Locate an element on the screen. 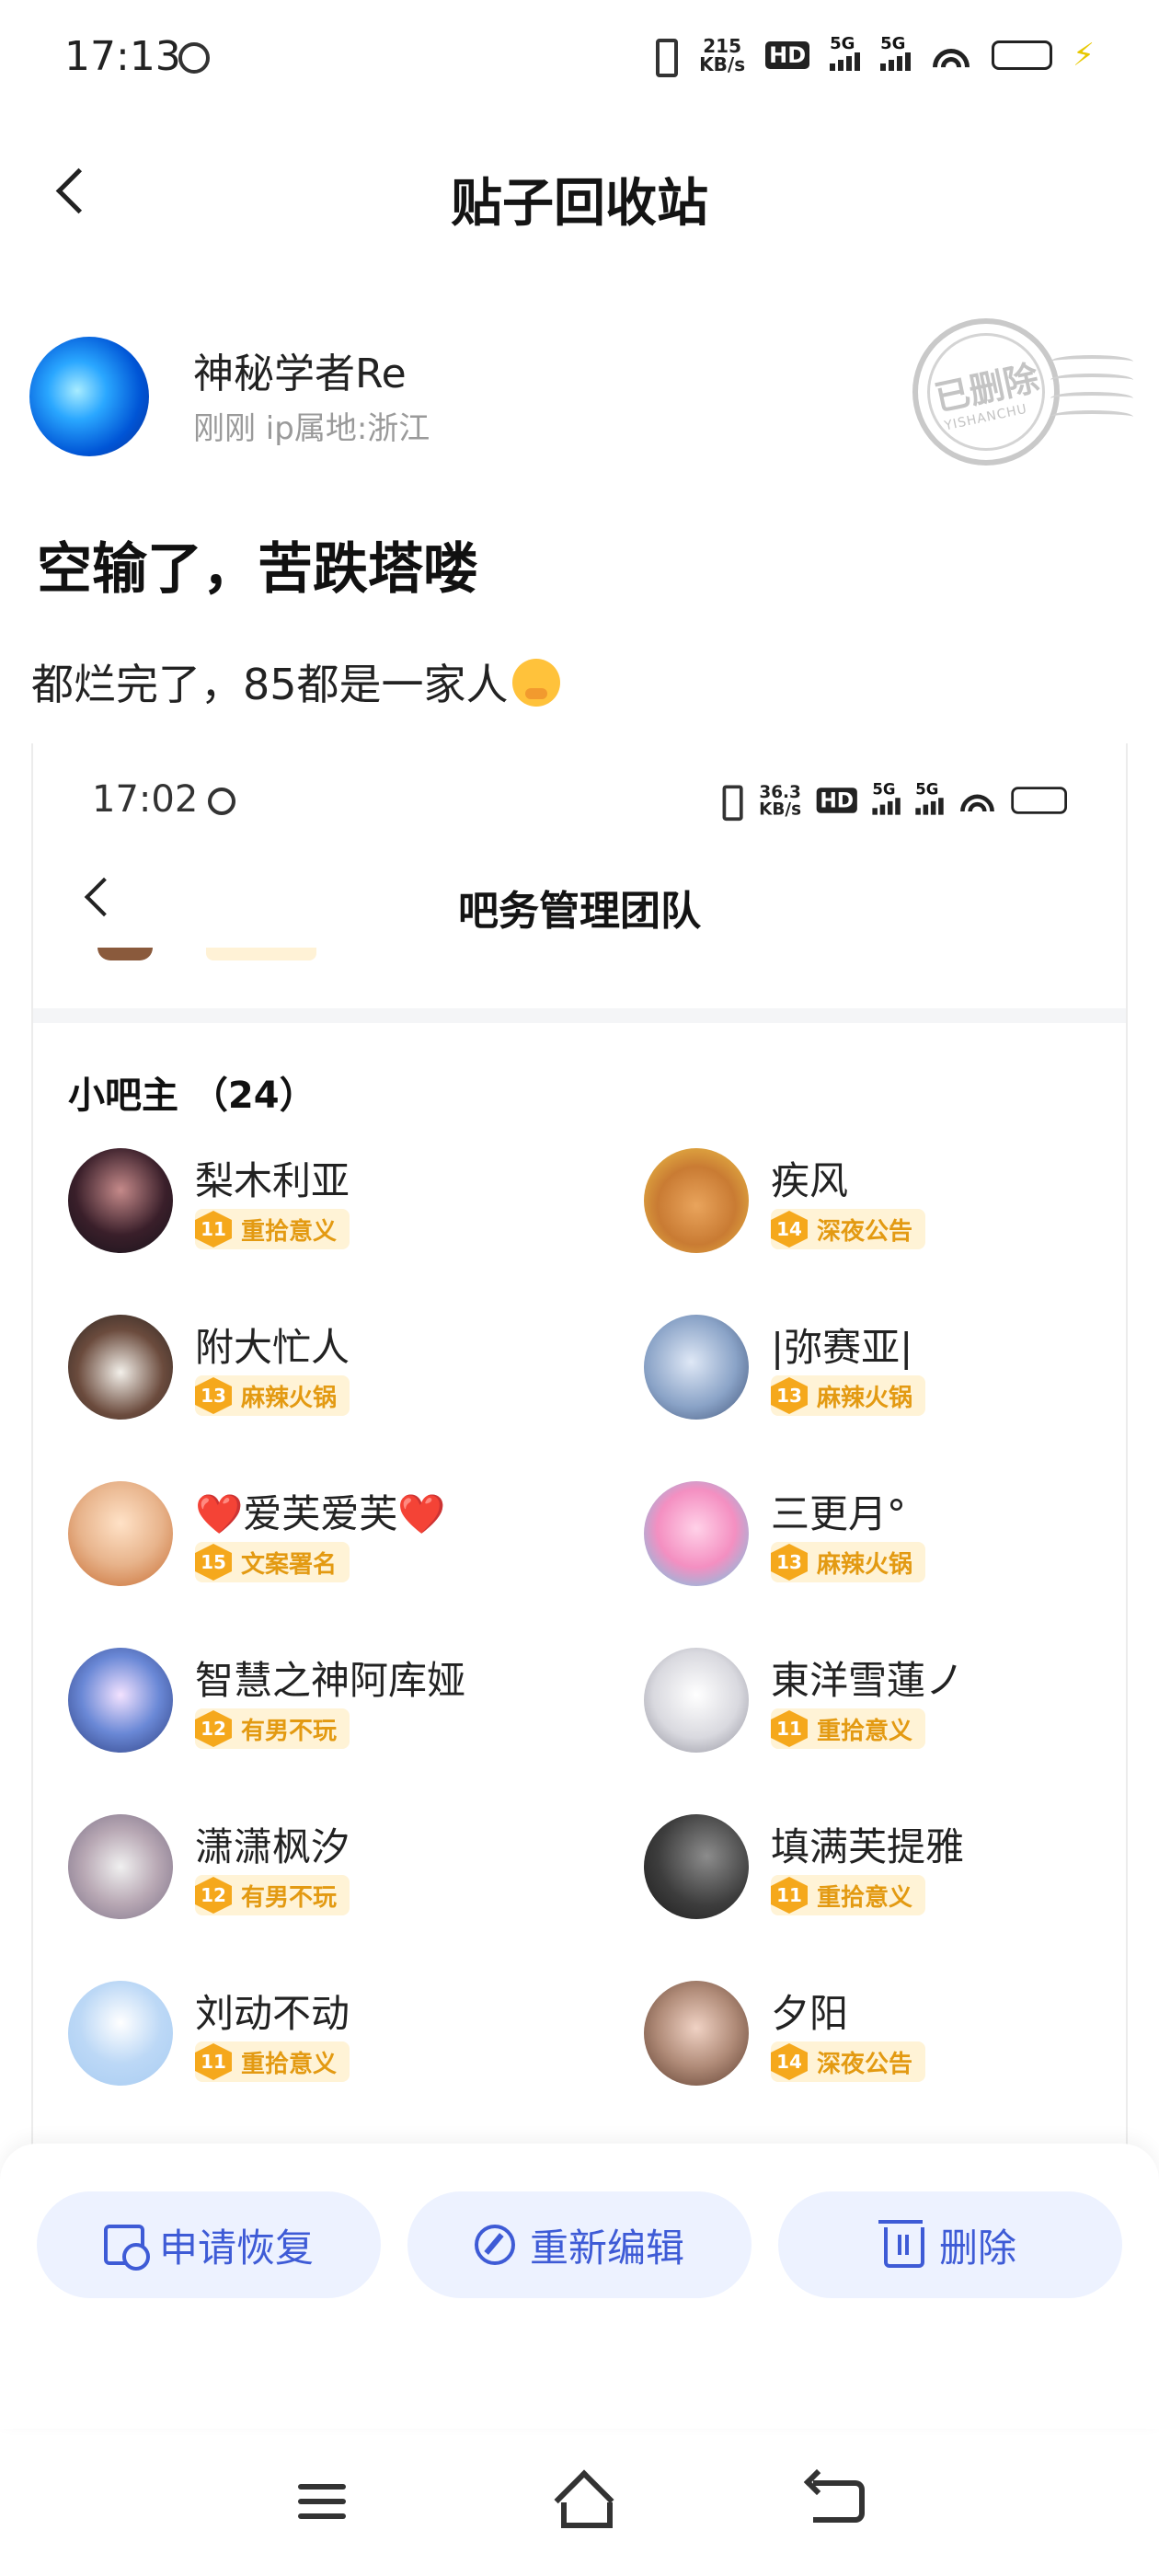  signal-icon-2: 5G is located at coordinates (896, 52).